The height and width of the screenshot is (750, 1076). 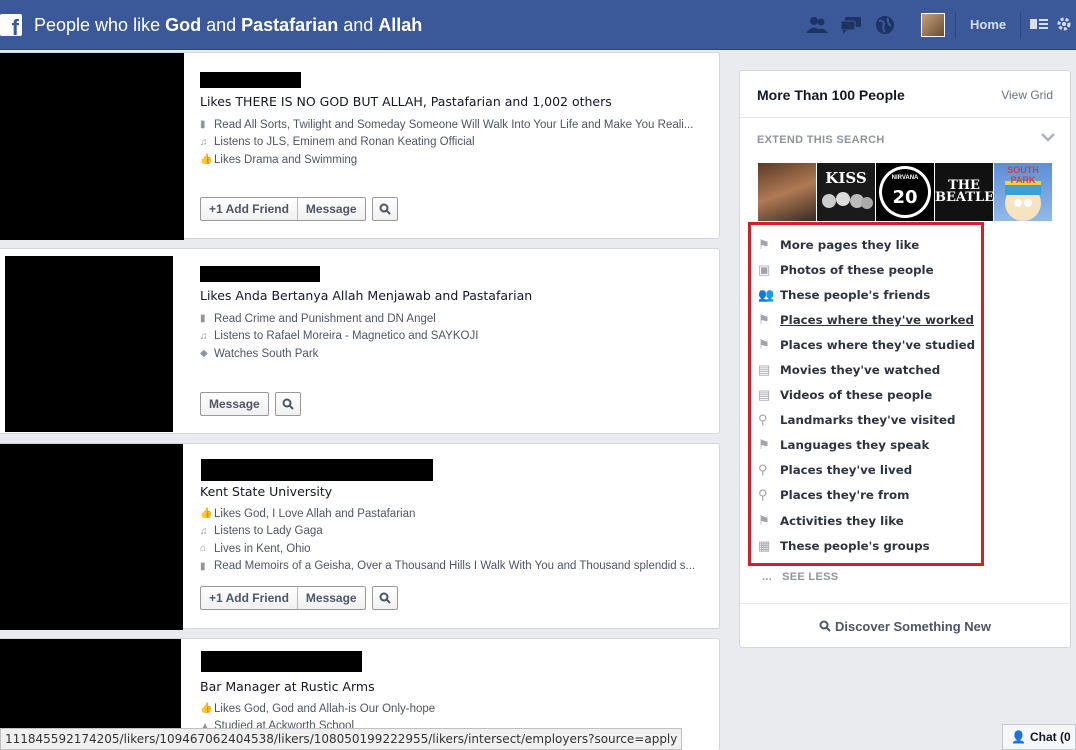 I want to click on page-thumbnail: SOUTH PARK, so click(x=1023, y=192).